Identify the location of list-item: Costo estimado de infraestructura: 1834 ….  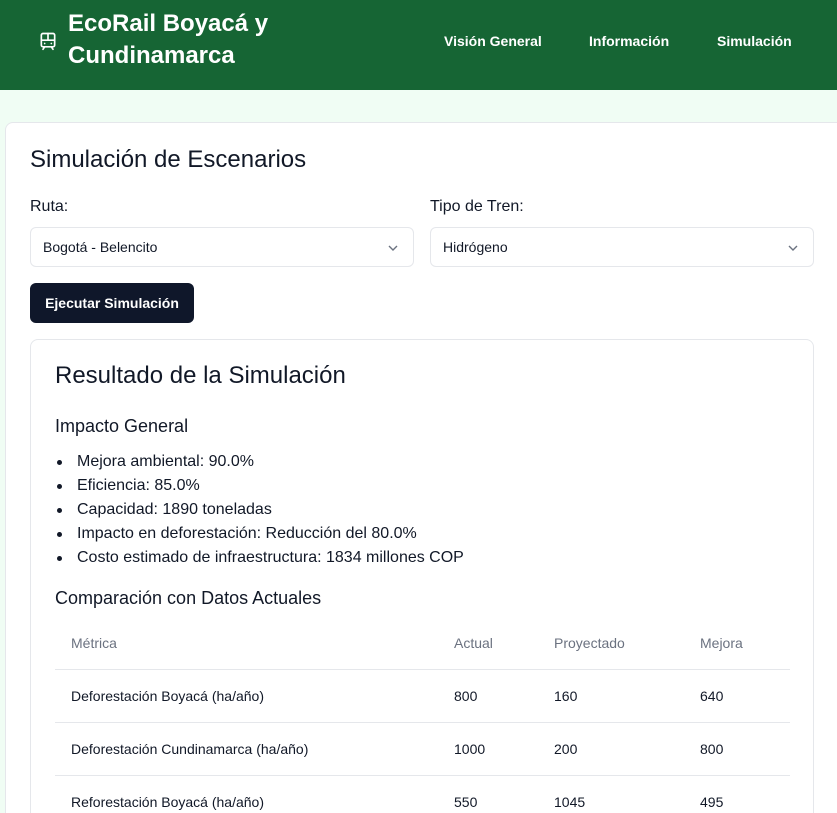
(259, 558).